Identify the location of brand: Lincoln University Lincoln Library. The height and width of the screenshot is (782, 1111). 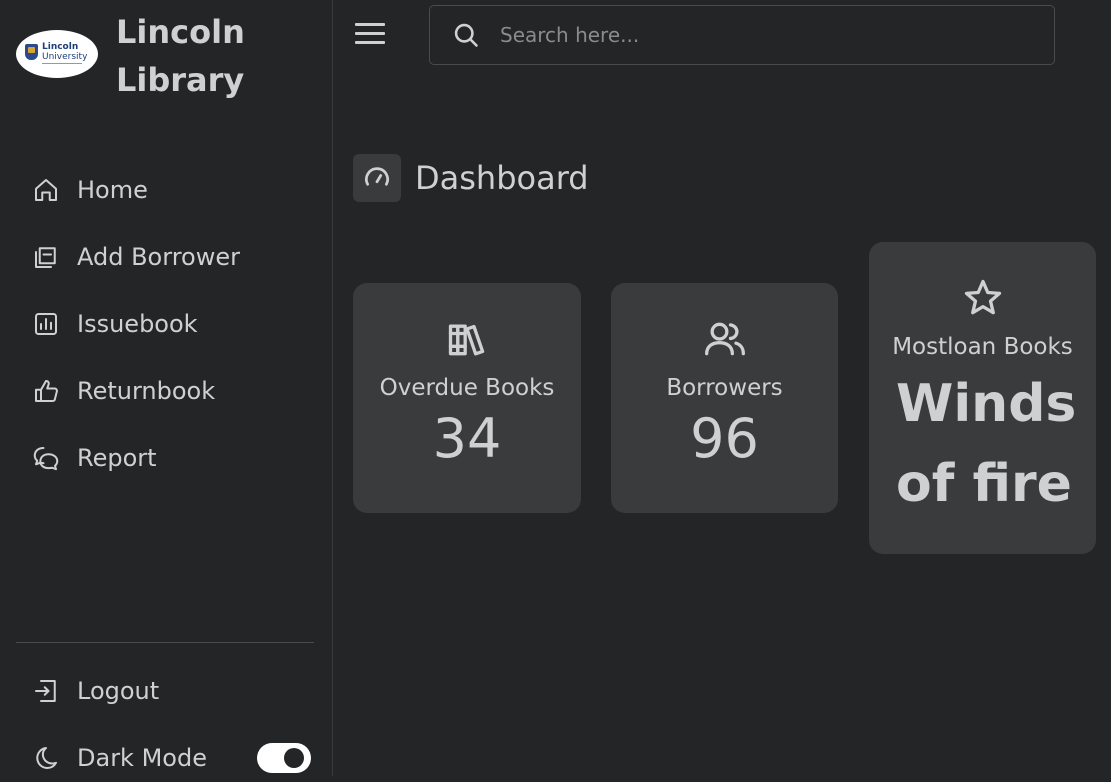
(146, 56).